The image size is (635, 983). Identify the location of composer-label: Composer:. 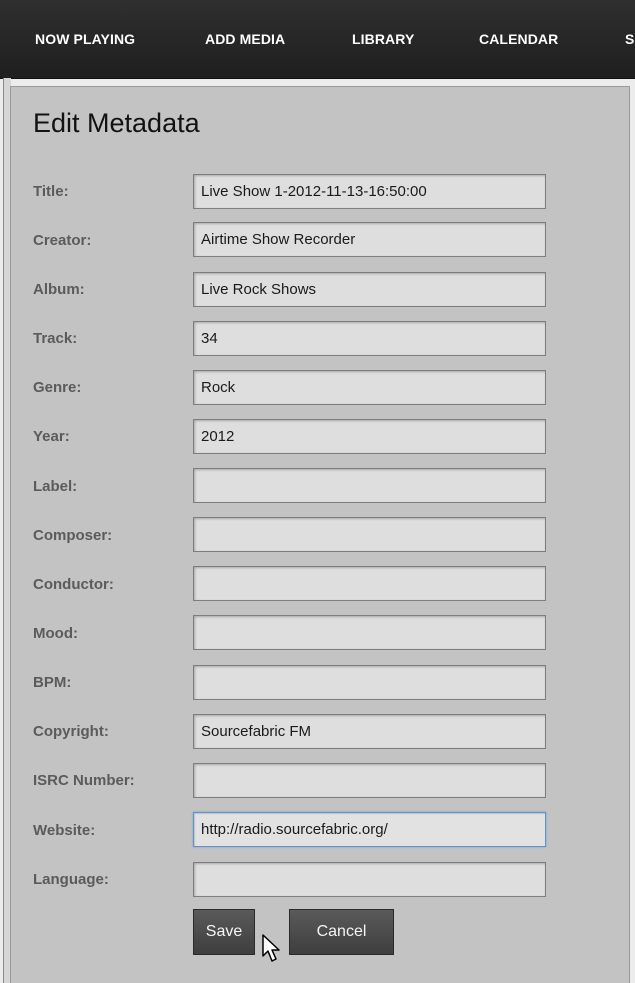
(73, 535).